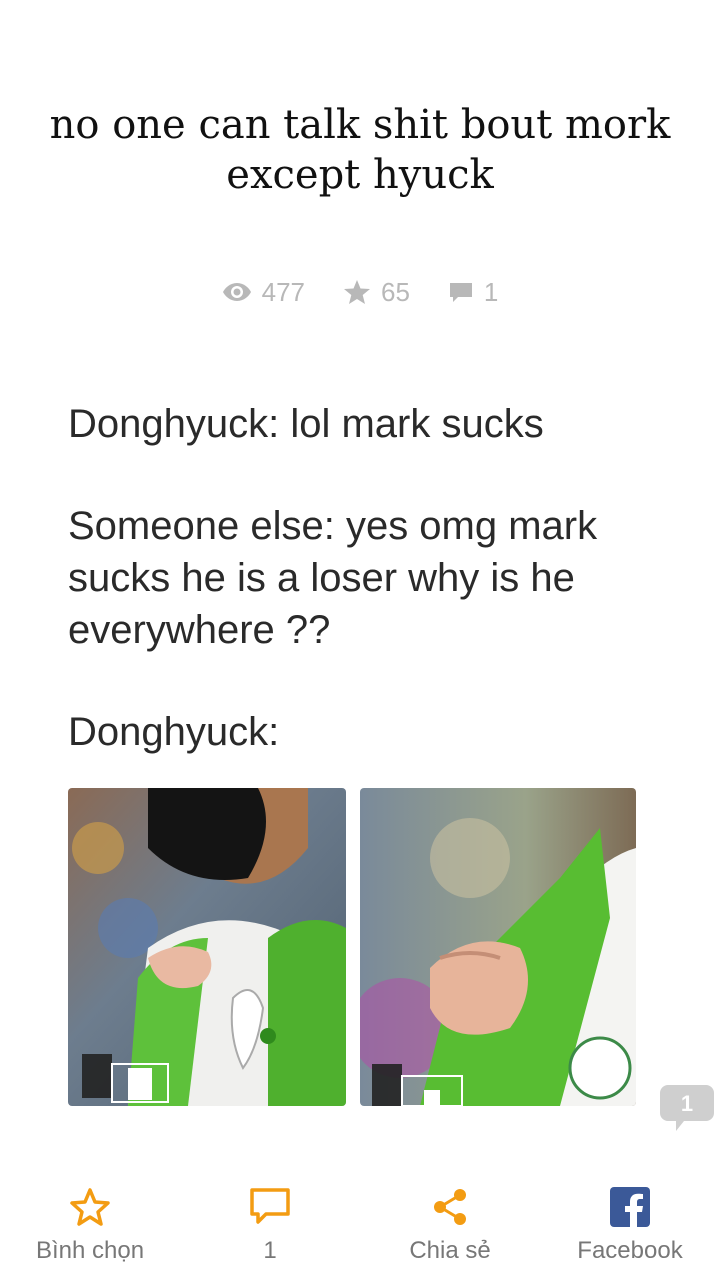 The height and width of the screenshot is (1280, 720). What do you see at coordinates (90, 1207) in the screenshot?
I see `star-outline-icon` at bounding box center [90, 1207].